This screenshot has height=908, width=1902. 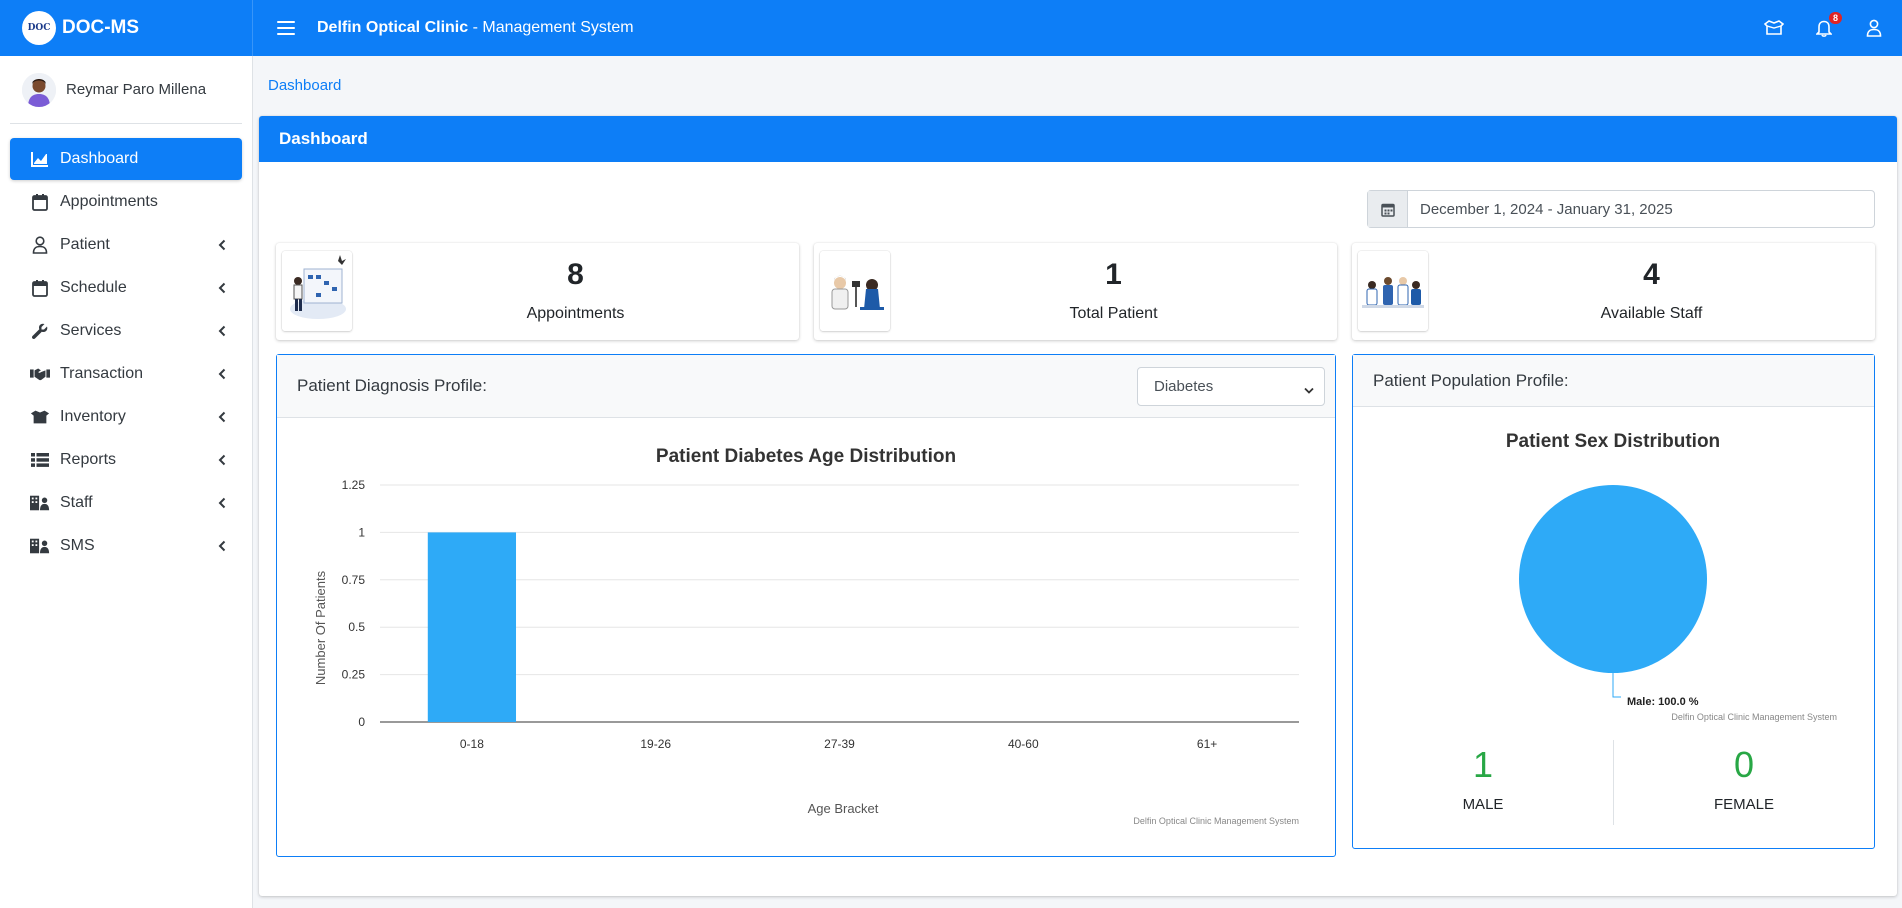 What do you see at coordinates (93, 287) in the screenshot?
I see `sidebar-item-label: Schedule` at bounding box center [93, 287].